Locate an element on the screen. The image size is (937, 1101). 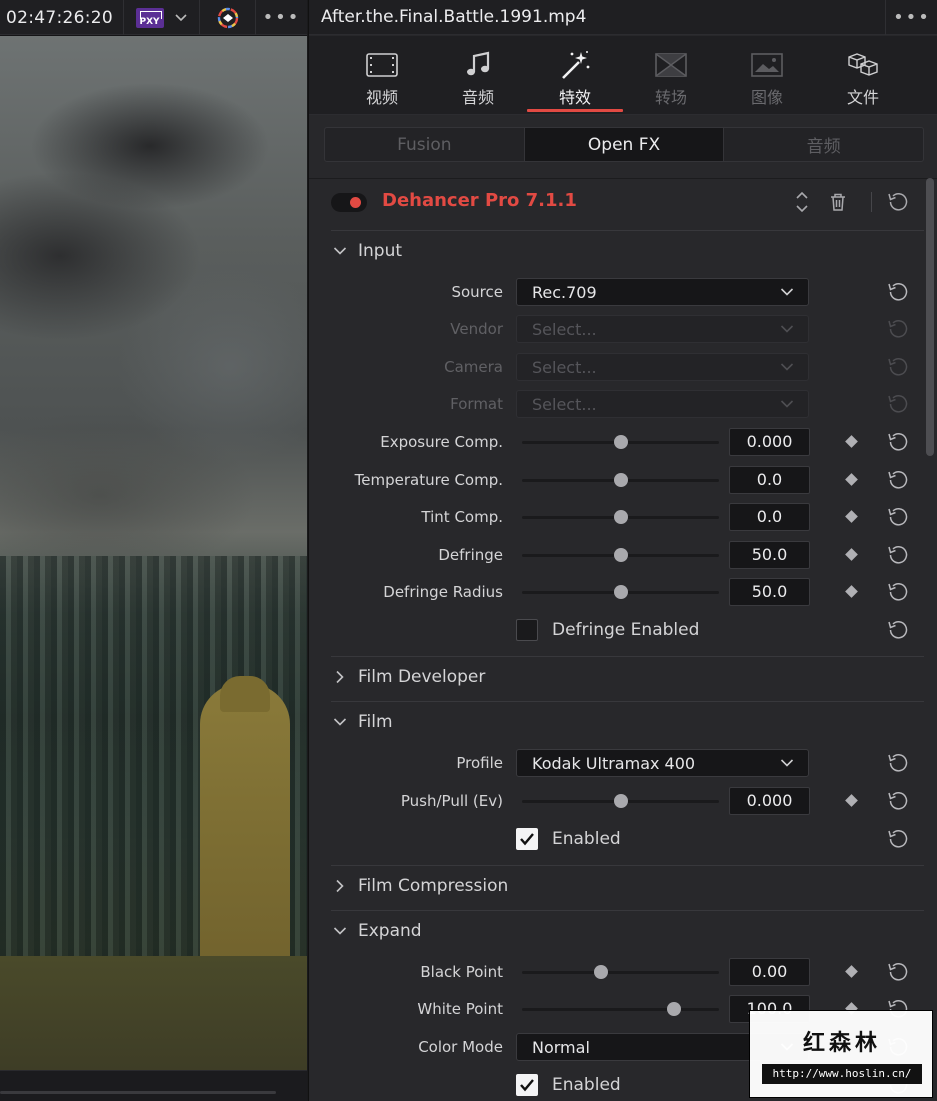
push-pull-reset-button is located at coordinates (898, 801).